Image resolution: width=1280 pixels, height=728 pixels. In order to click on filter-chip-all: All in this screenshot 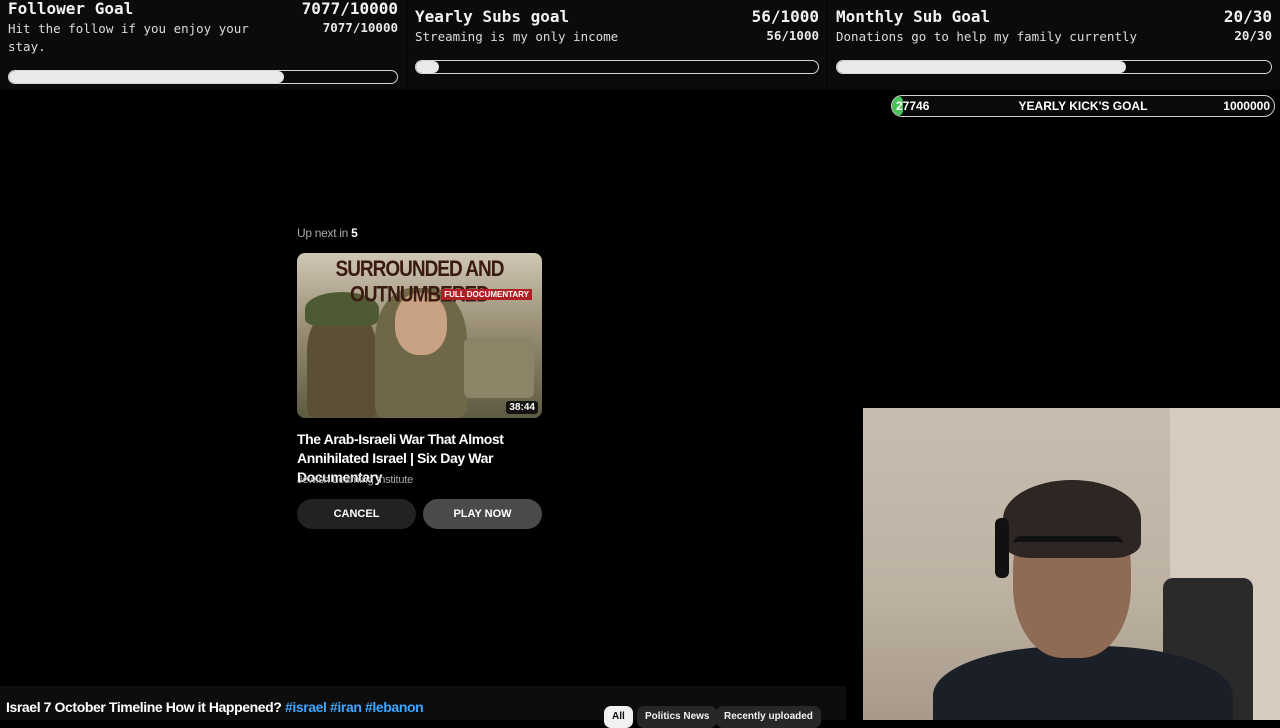, I will do `click(618, 717)`.